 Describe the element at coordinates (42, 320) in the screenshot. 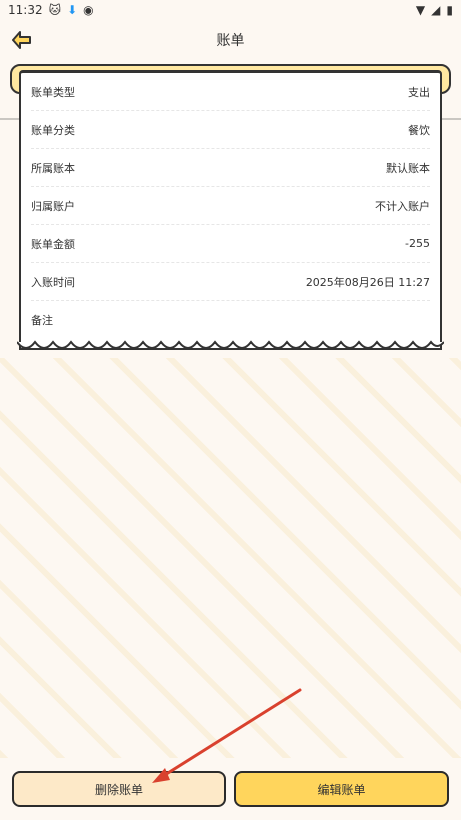

I see `row-label: 备注` at that location.